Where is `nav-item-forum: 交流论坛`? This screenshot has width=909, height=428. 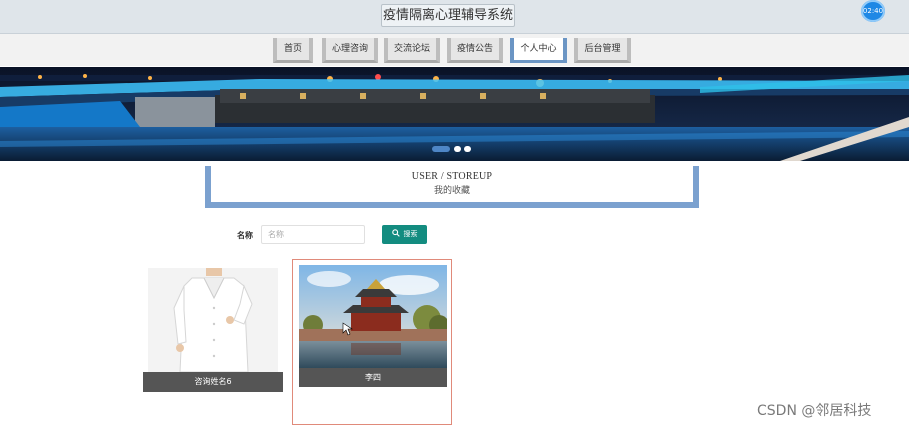 nav-item-forum: 交流论坛 is located at coordinates (412, 50).